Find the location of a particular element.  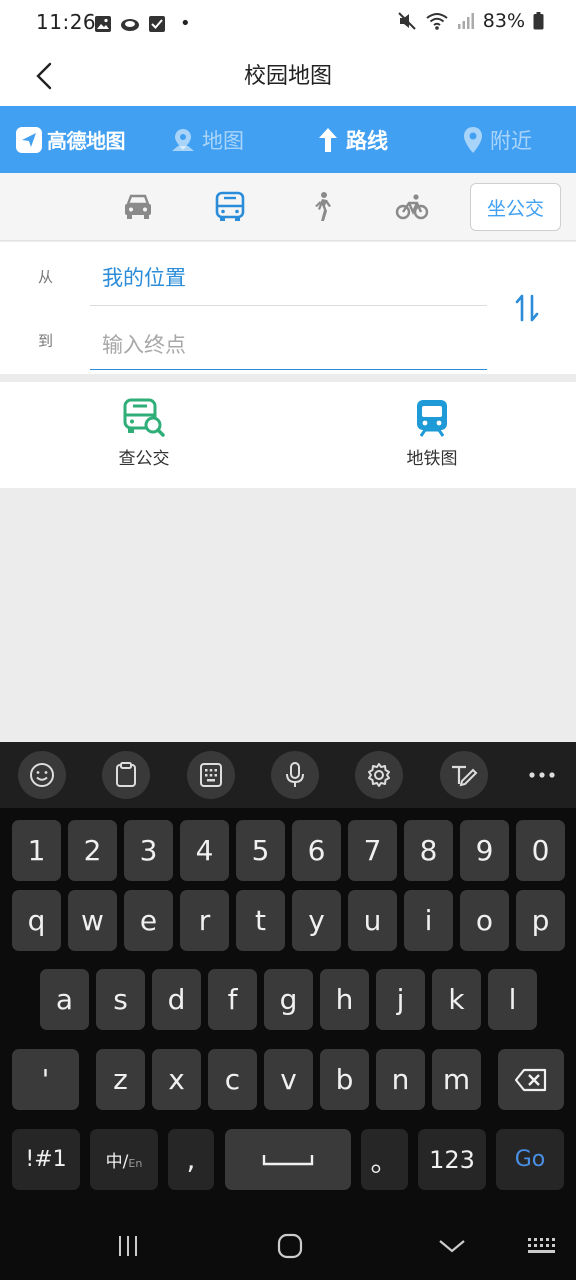

language-key: 中/En is located at coordinates (124, 1159).